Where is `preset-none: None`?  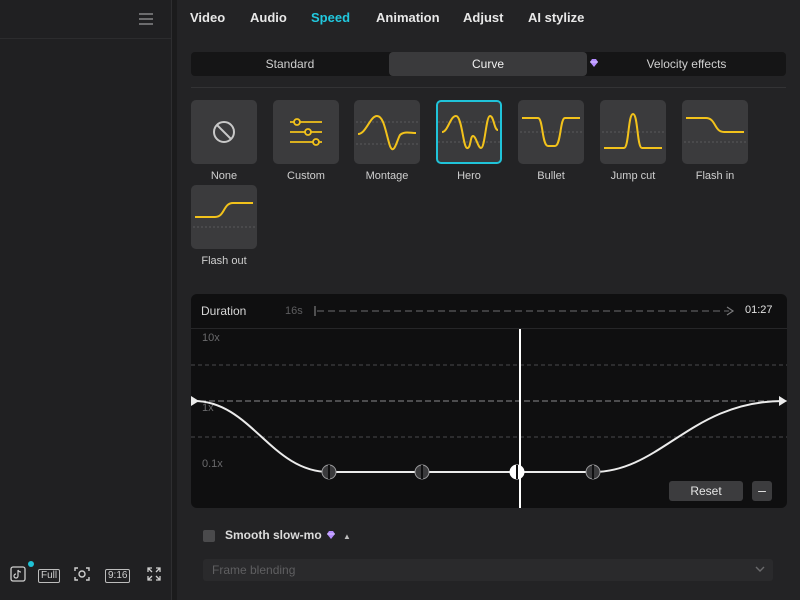 preset-none: None is located at coordinates (224, 141).